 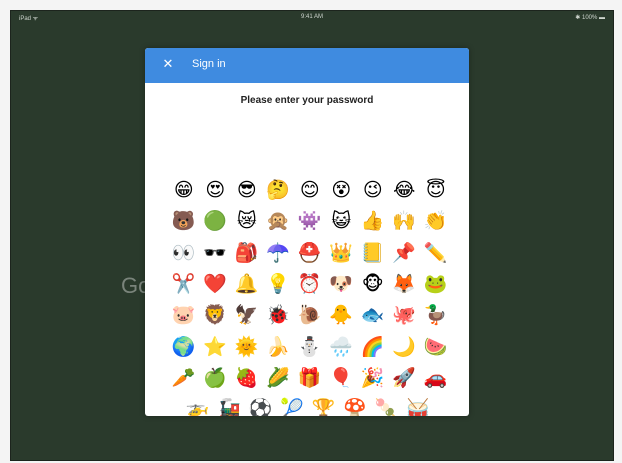 What do you see at coordinates (184, 346) in the screenshot?
I see `emoji-key: 🌍` at bounding box center [184, 346].